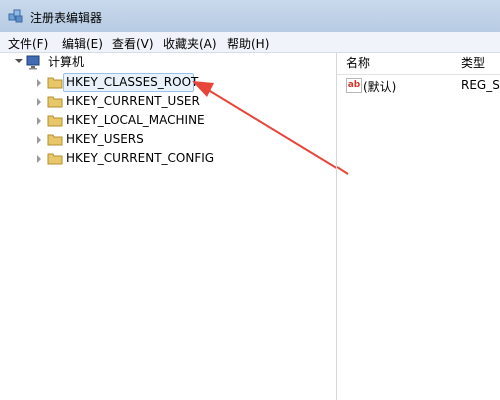 The image size is (500, 400). What do you see at coordinates (82, 43) in the screenshot?
I see `menu-edit: 编辑(E)` at bounding box center [82, 43].